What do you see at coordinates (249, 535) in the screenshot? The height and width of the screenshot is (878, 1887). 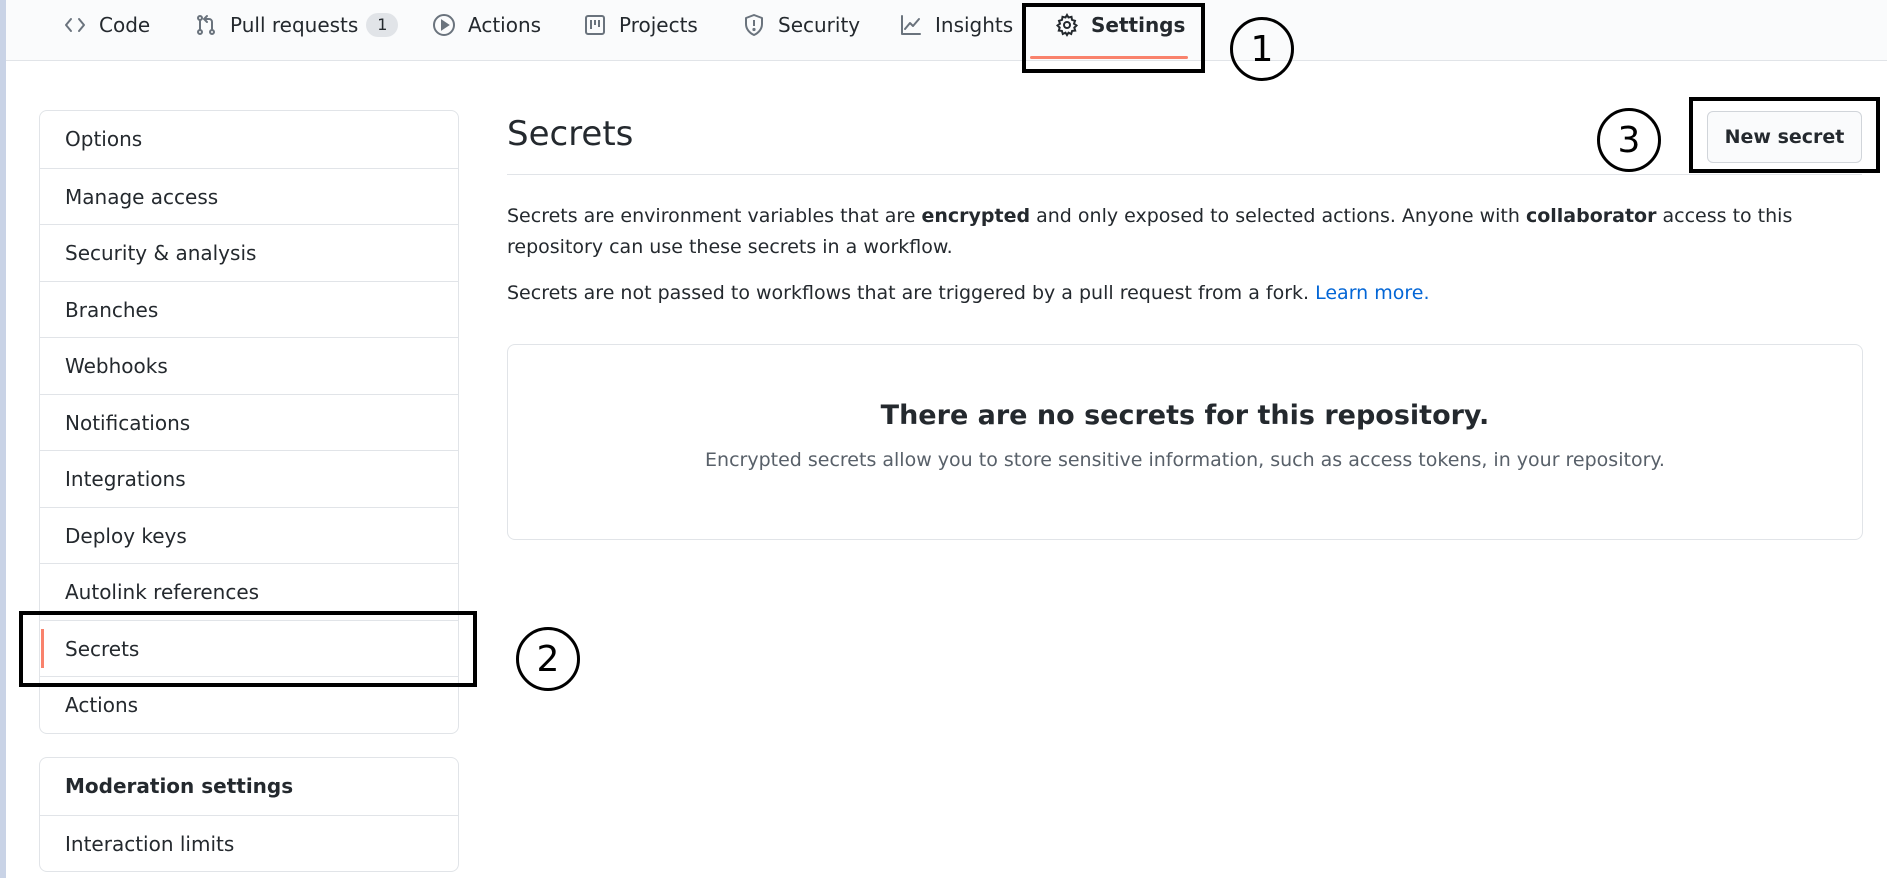 I see `sidebar-item-deploy-keys: Deploy keys` at bounding box center [249, 535].